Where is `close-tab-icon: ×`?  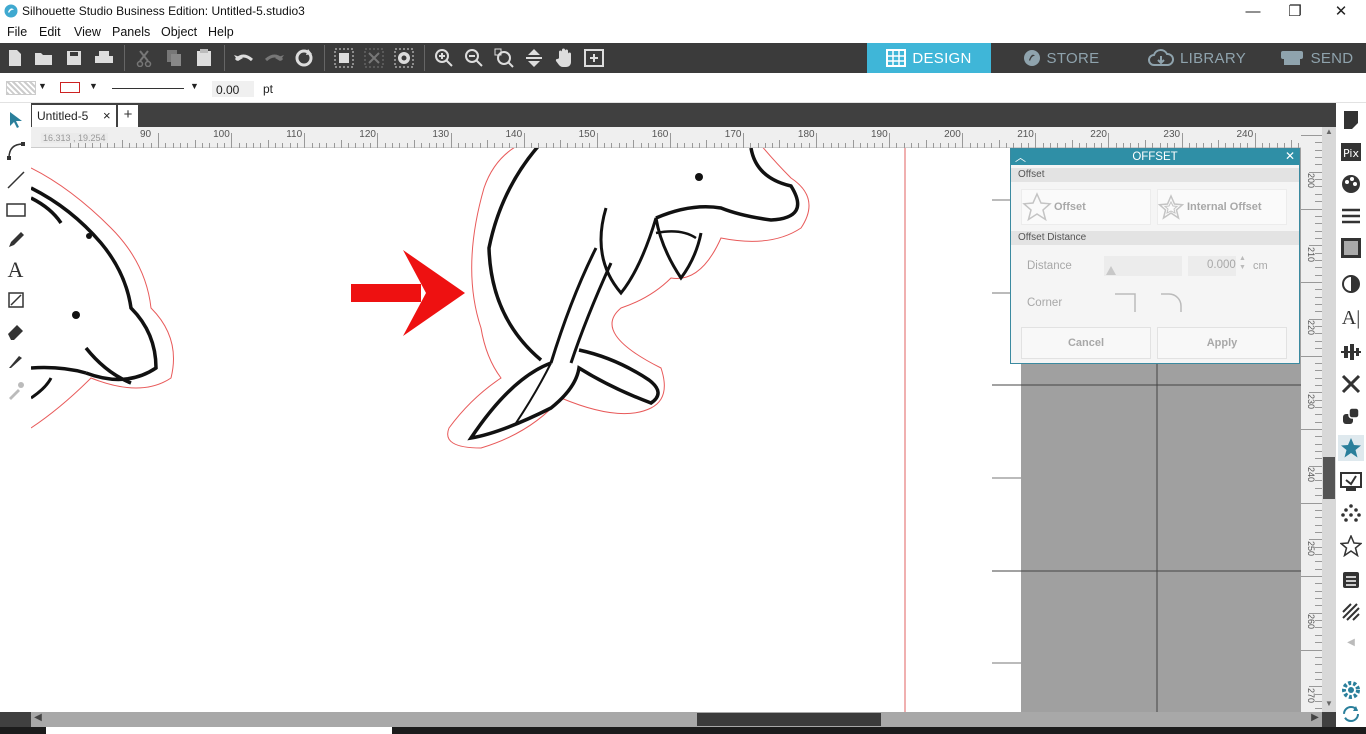 close-tab-icon: × is located at coordinates (107, 115).